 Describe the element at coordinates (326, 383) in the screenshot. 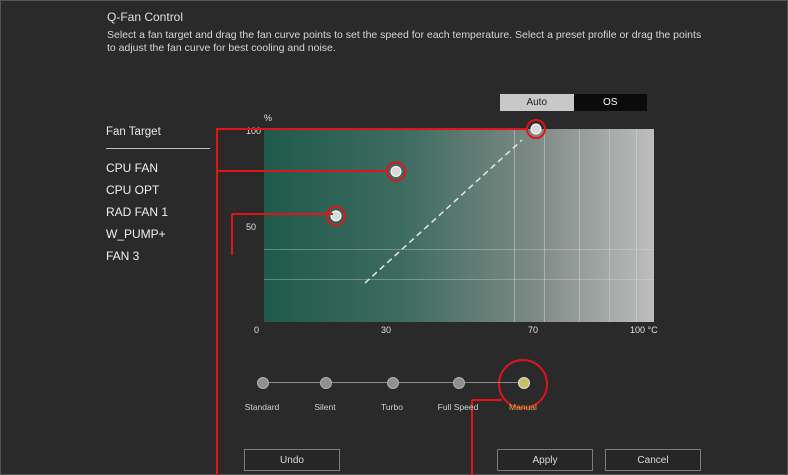

I see `preset-dot-silent` at that location.